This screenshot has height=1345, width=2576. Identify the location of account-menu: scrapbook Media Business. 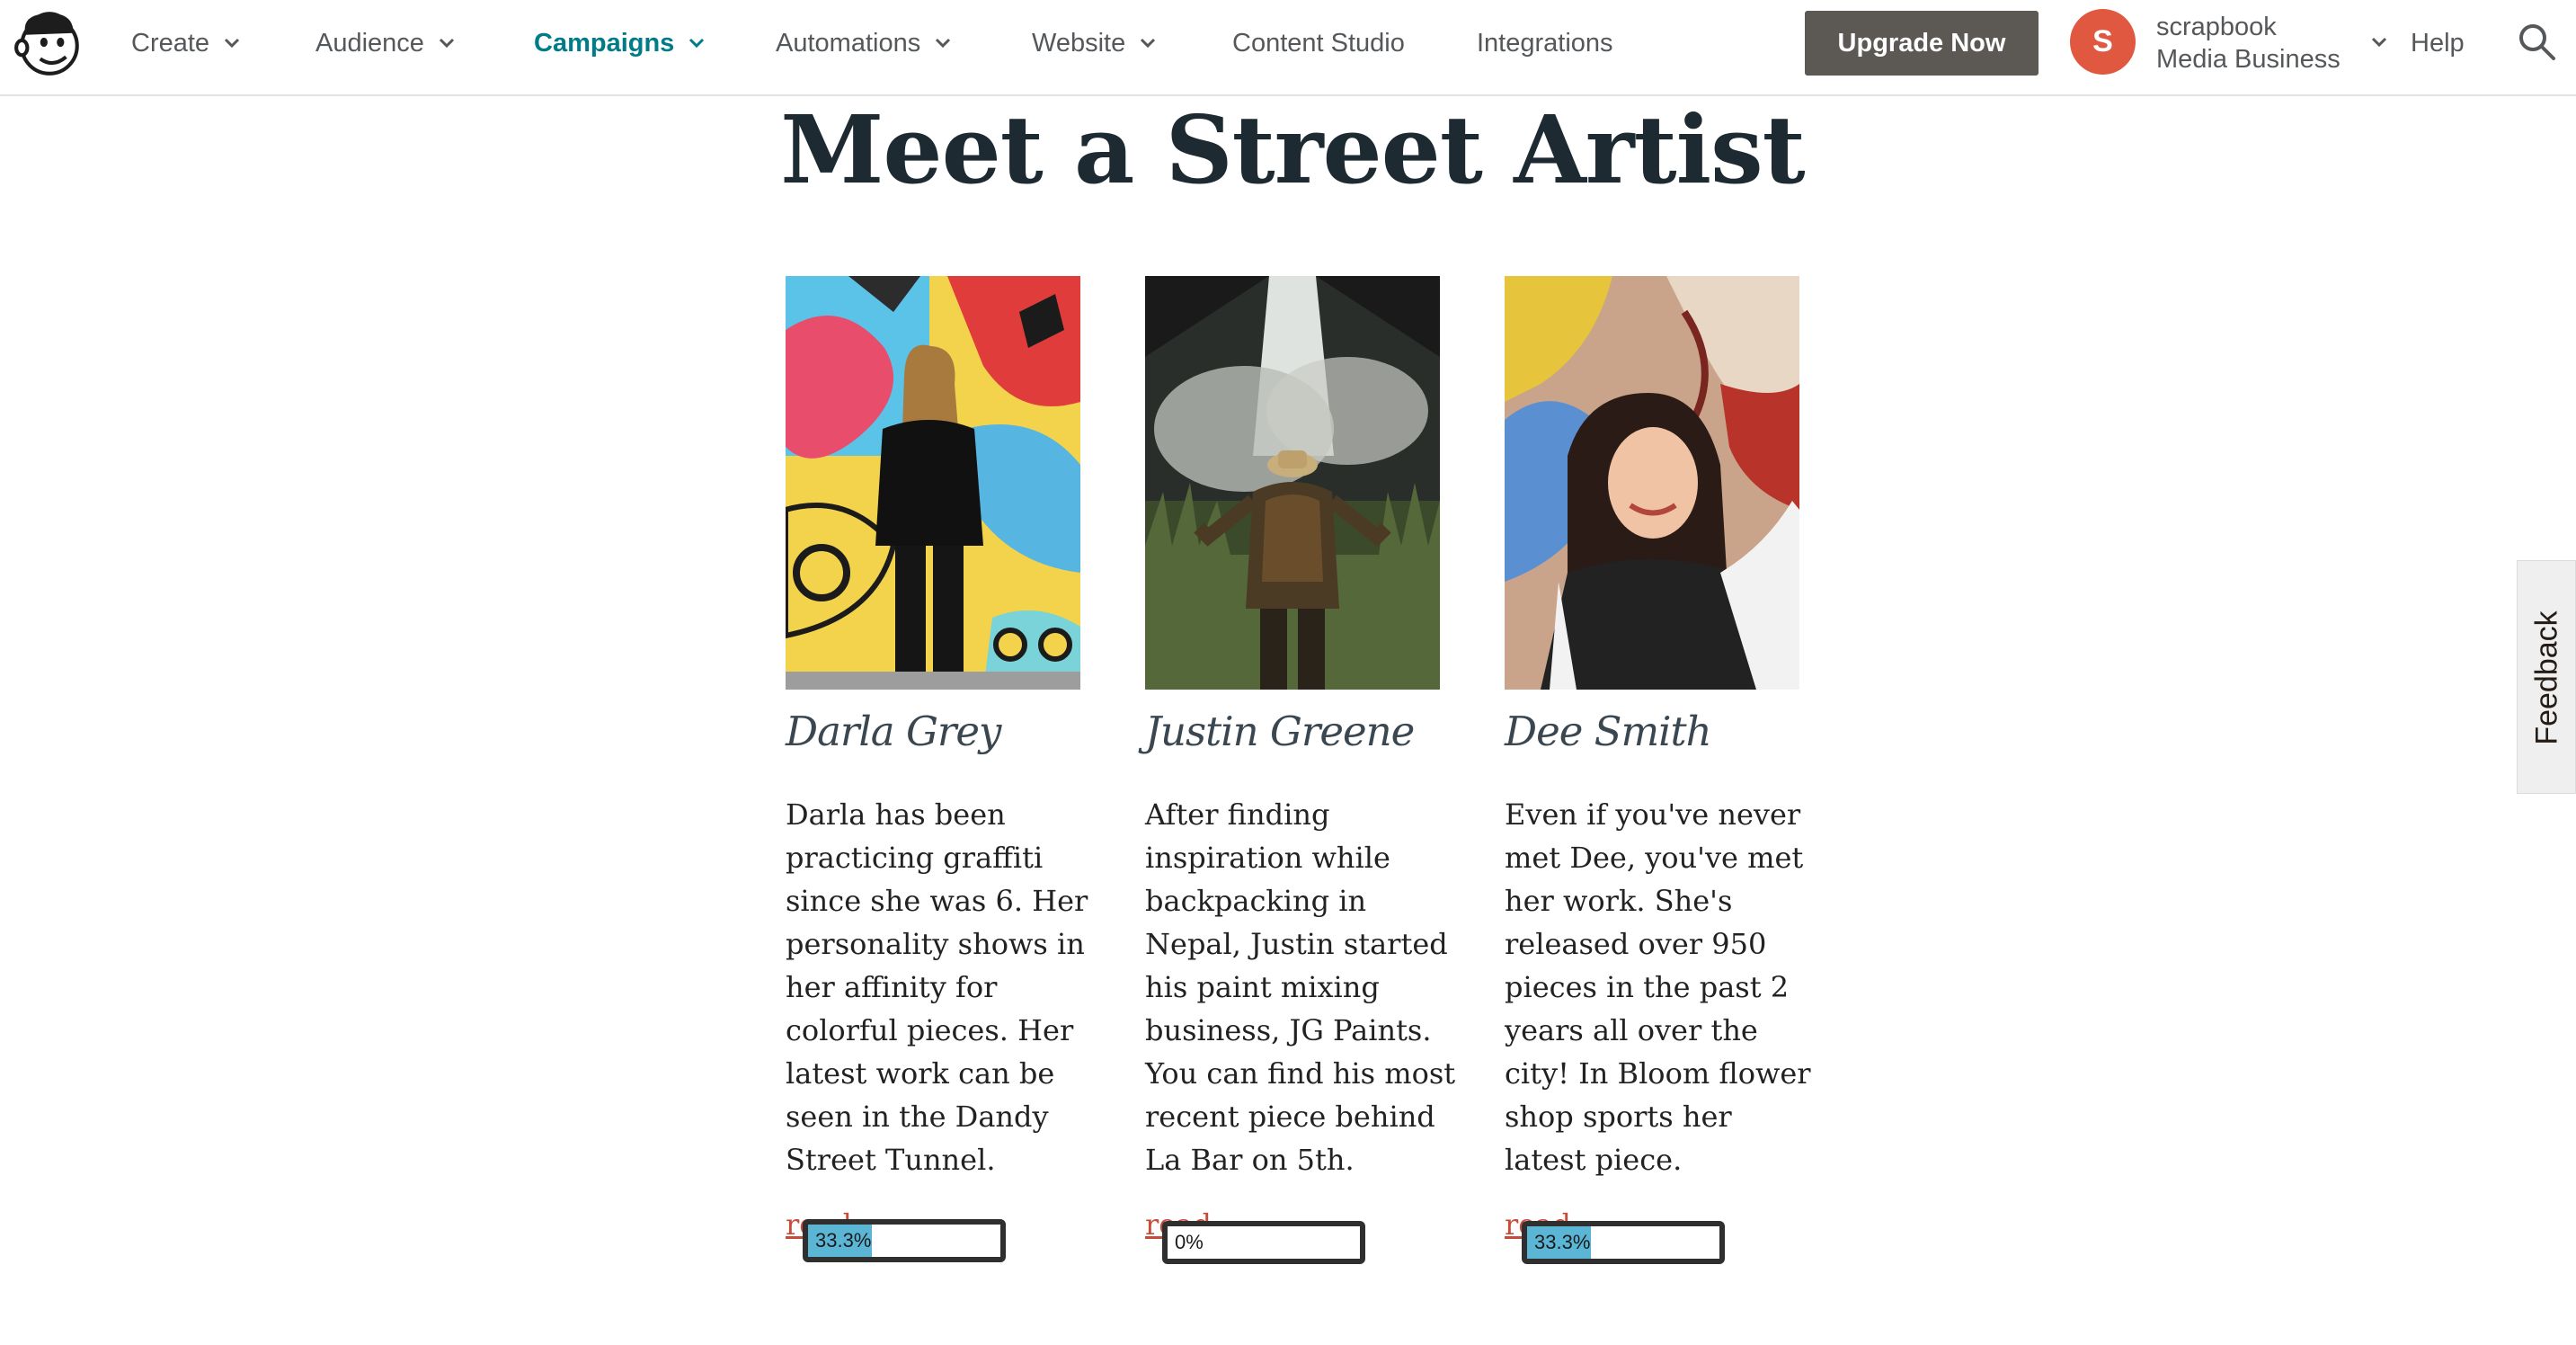
(2248, 43).